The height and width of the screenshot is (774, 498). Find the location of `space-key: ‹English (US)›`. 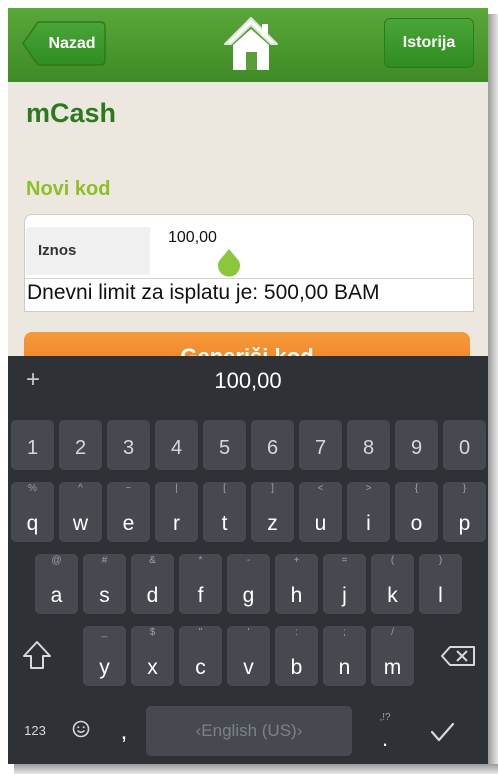

space-key: ‹English (US)› is located at coordinates (249, 731).